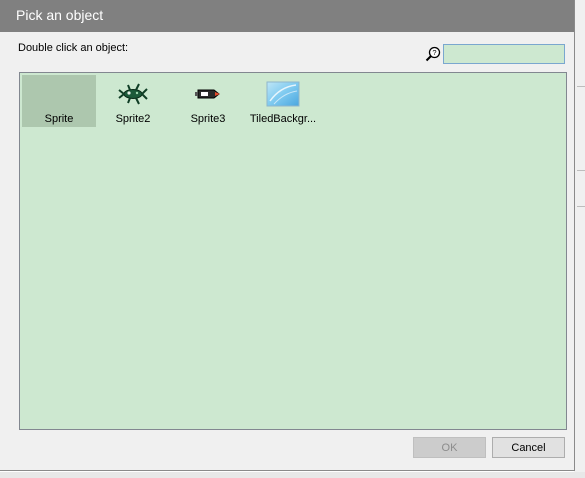  Describe the element at coordinates (528, 447) in the screenshot. I see `cancel-button: Cancel` at that location.